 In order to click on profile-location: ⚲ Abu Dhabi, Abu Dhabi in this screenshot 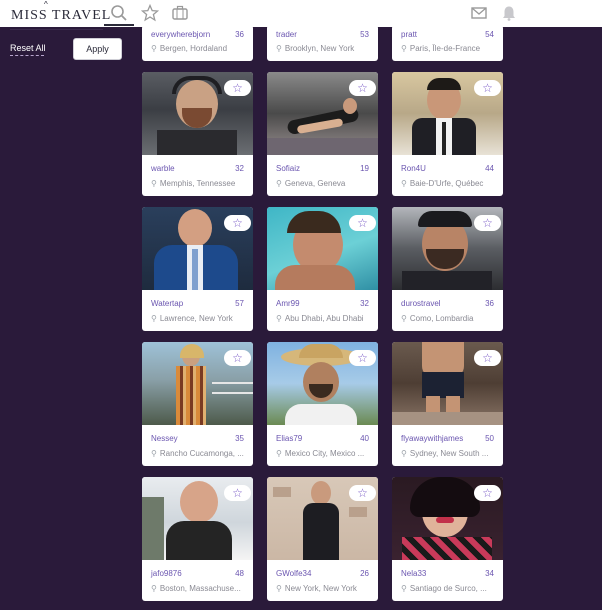, I will do `click(324, 318)`.